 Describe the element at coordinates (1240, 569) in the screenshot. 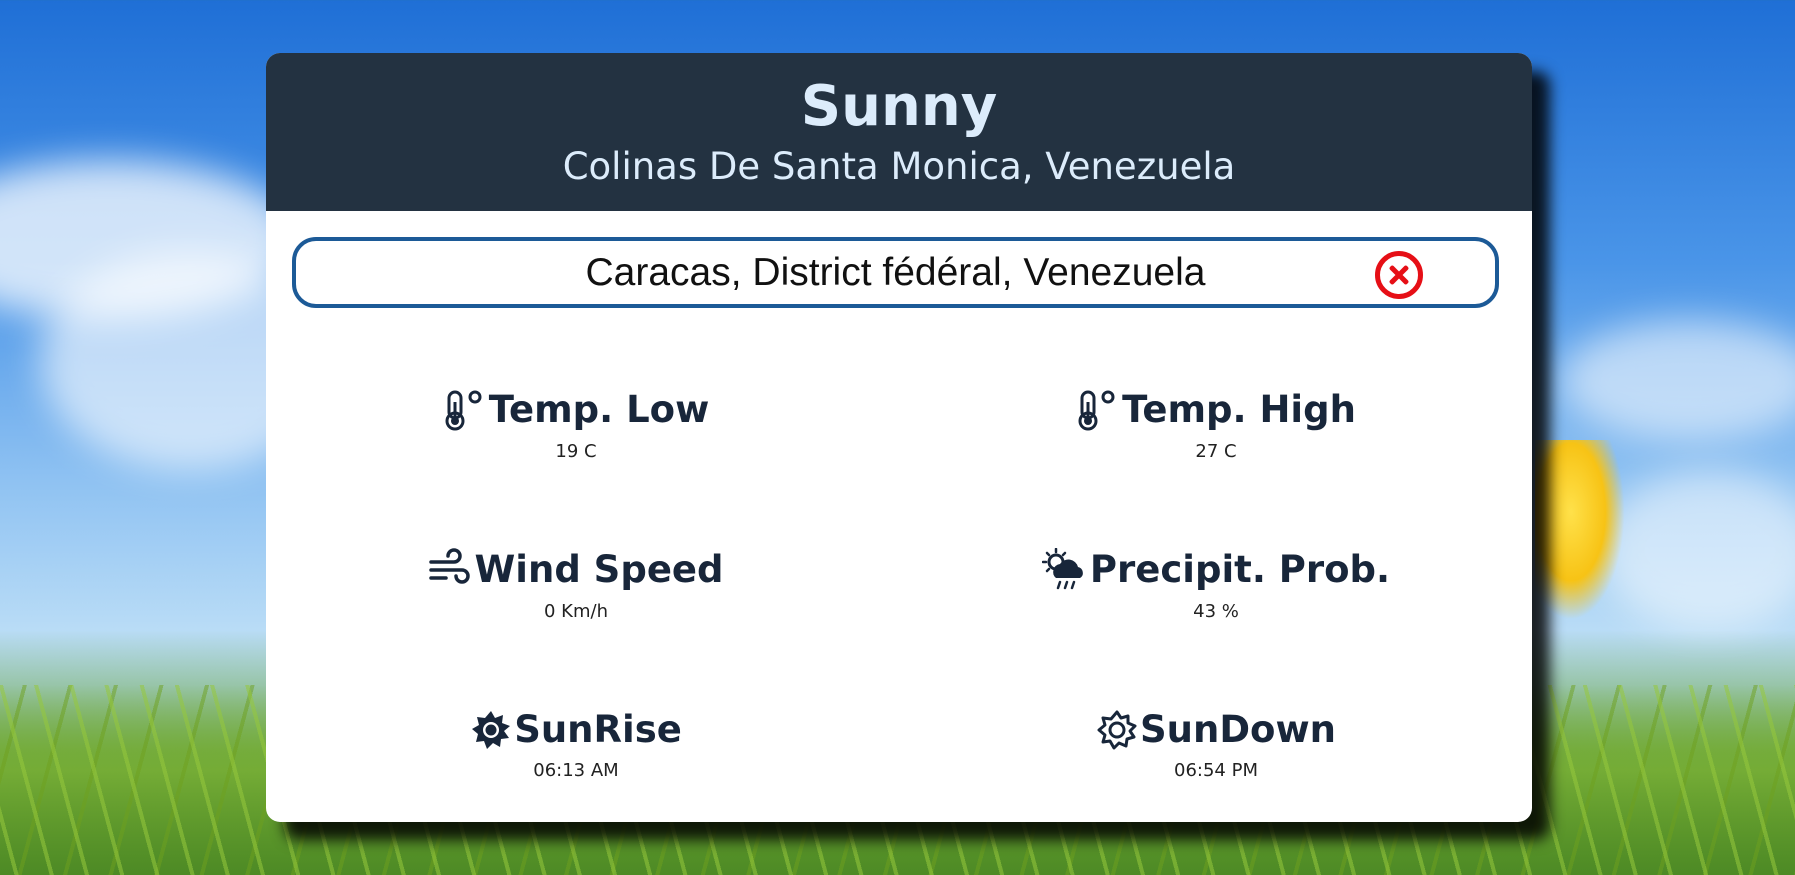

I see `stat-label: Precipit. Prob.` at that location.